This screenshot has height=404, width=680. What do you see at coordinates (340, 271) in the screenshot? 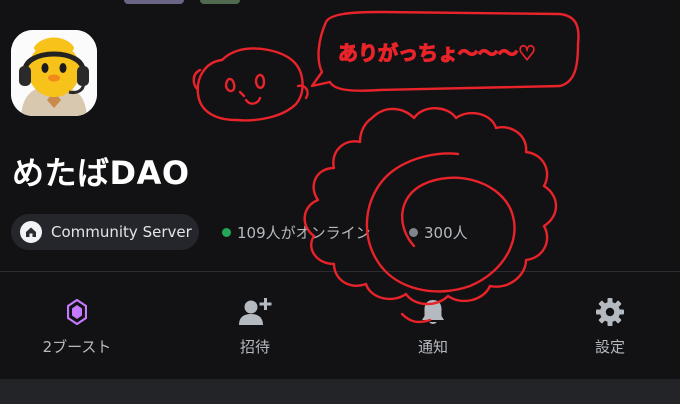
I see `divider` at bounding box center [340, 271].